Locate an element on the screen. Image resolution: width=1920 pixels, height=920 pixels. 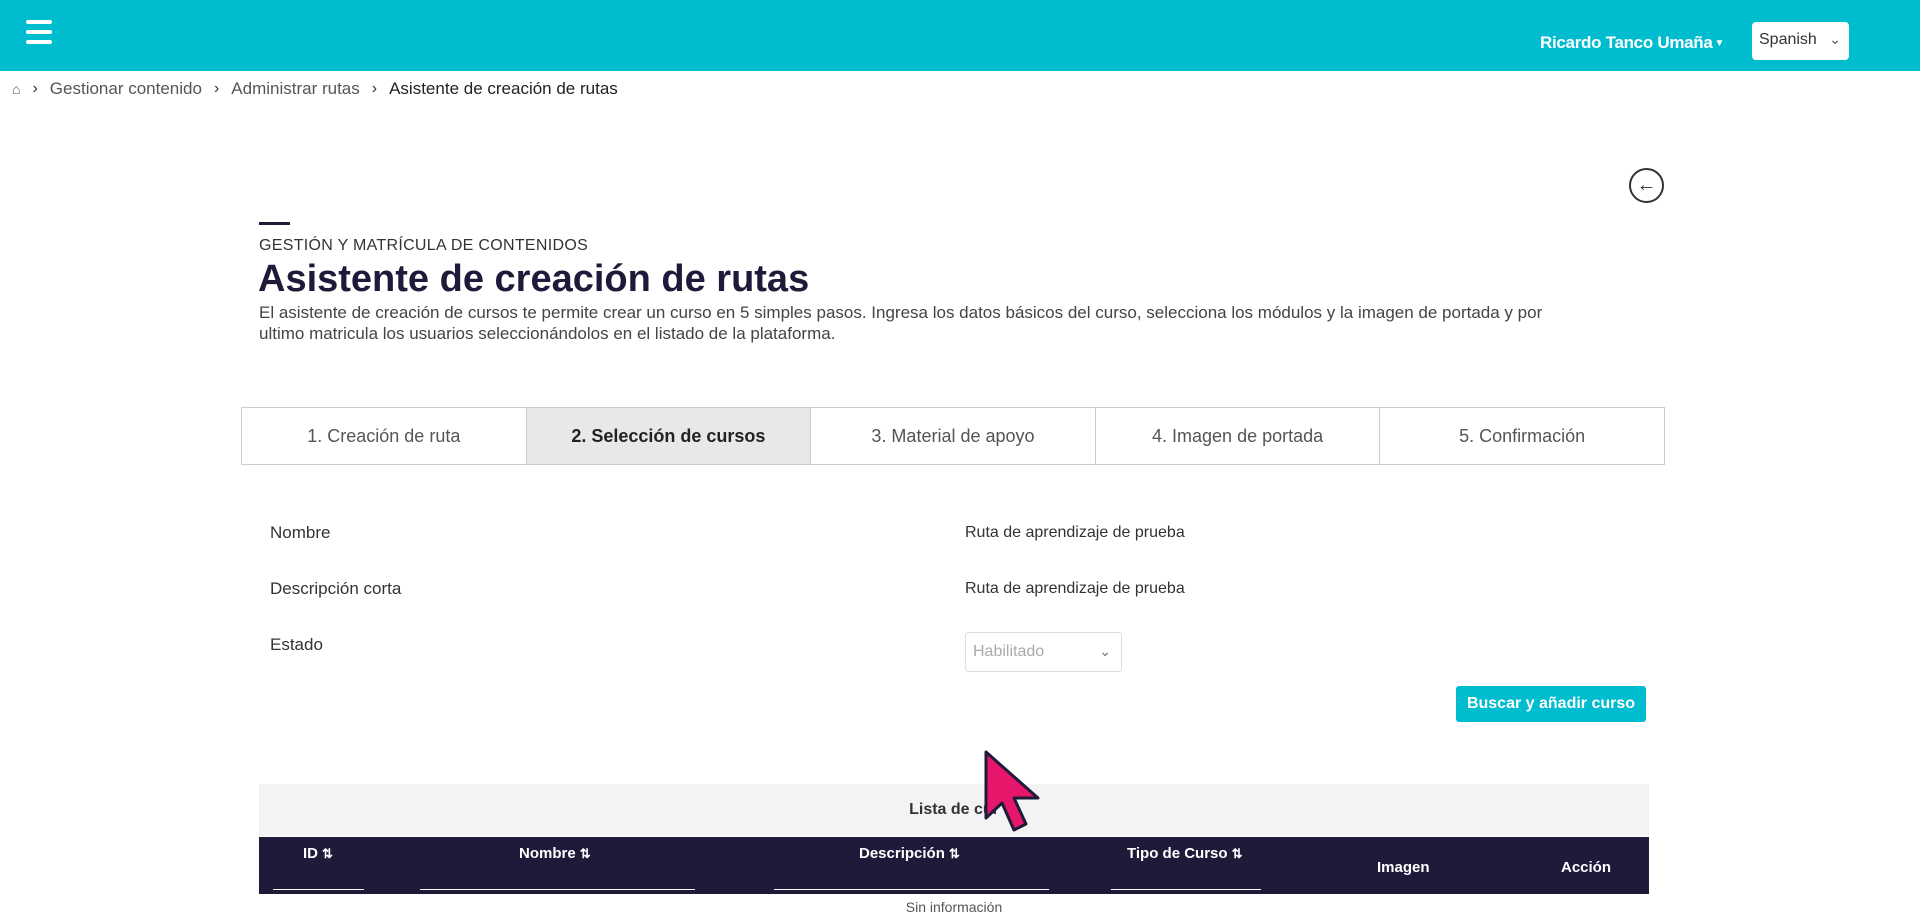
section-eyebrow: GESTIÓN Y MATRÍCULA DE CONTENIDOS is located at coordinates (424, 245).